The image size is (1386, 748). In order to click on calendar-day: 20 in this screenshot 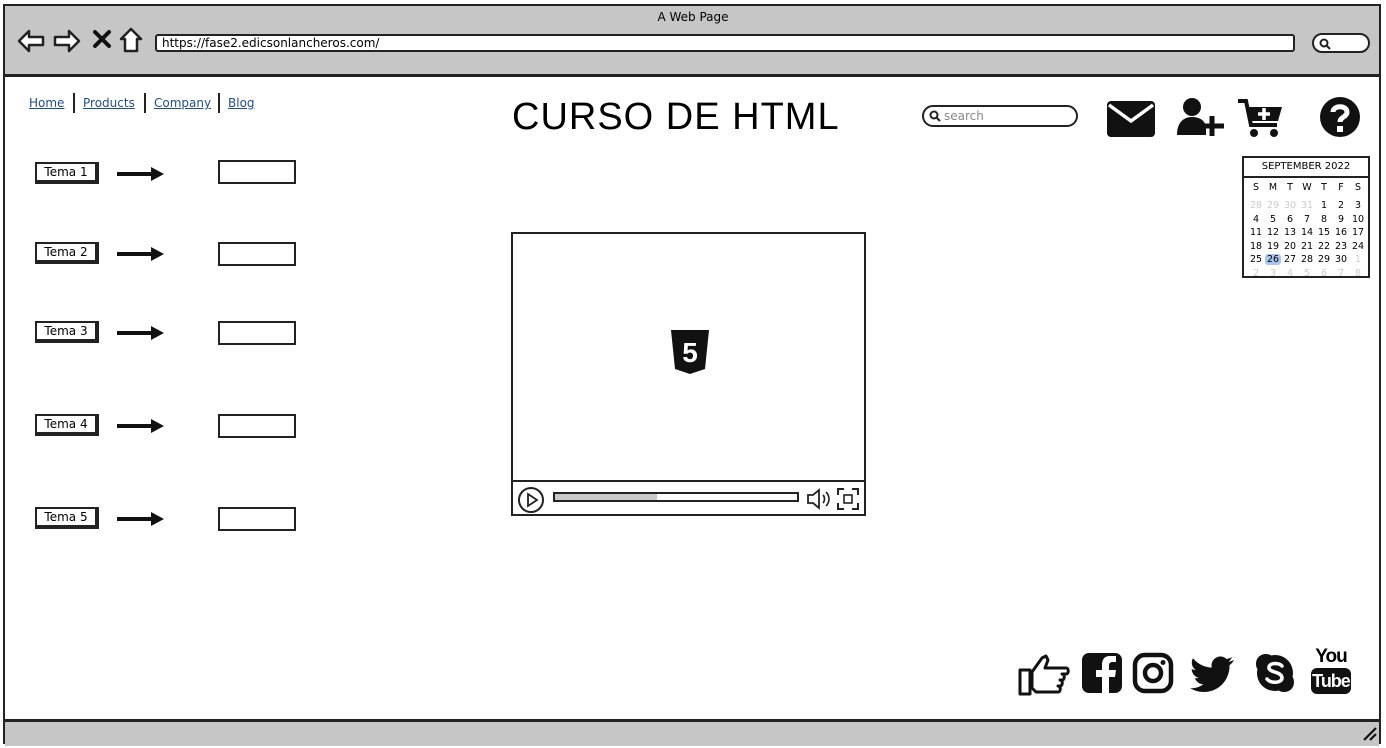, I will do `click(1290, 246)`.